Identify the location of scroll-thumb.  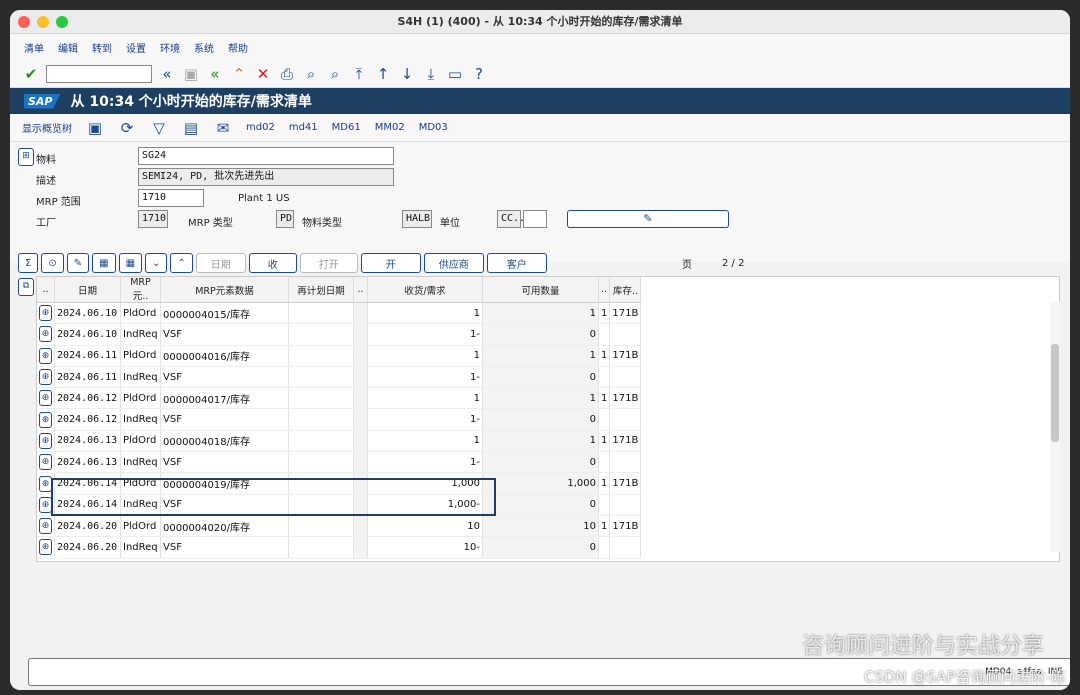
(1055, 393).